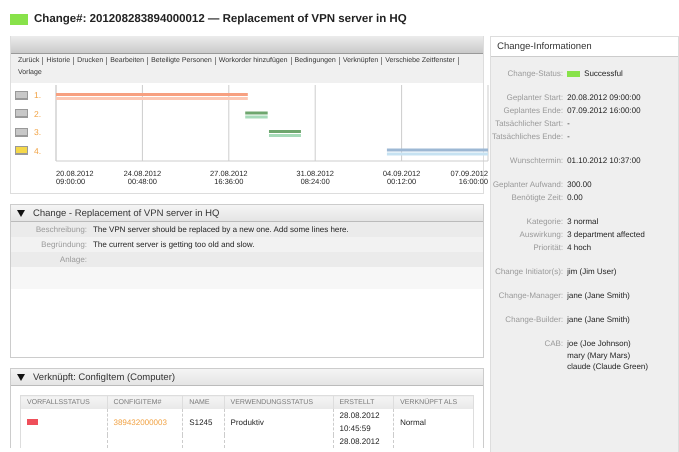 This screenshot has height=452, width=679. What do you see at coordinates (60, 230) in the screenshot?
I see `field-label: Beschreibung:` at bounding box center [60, 230].